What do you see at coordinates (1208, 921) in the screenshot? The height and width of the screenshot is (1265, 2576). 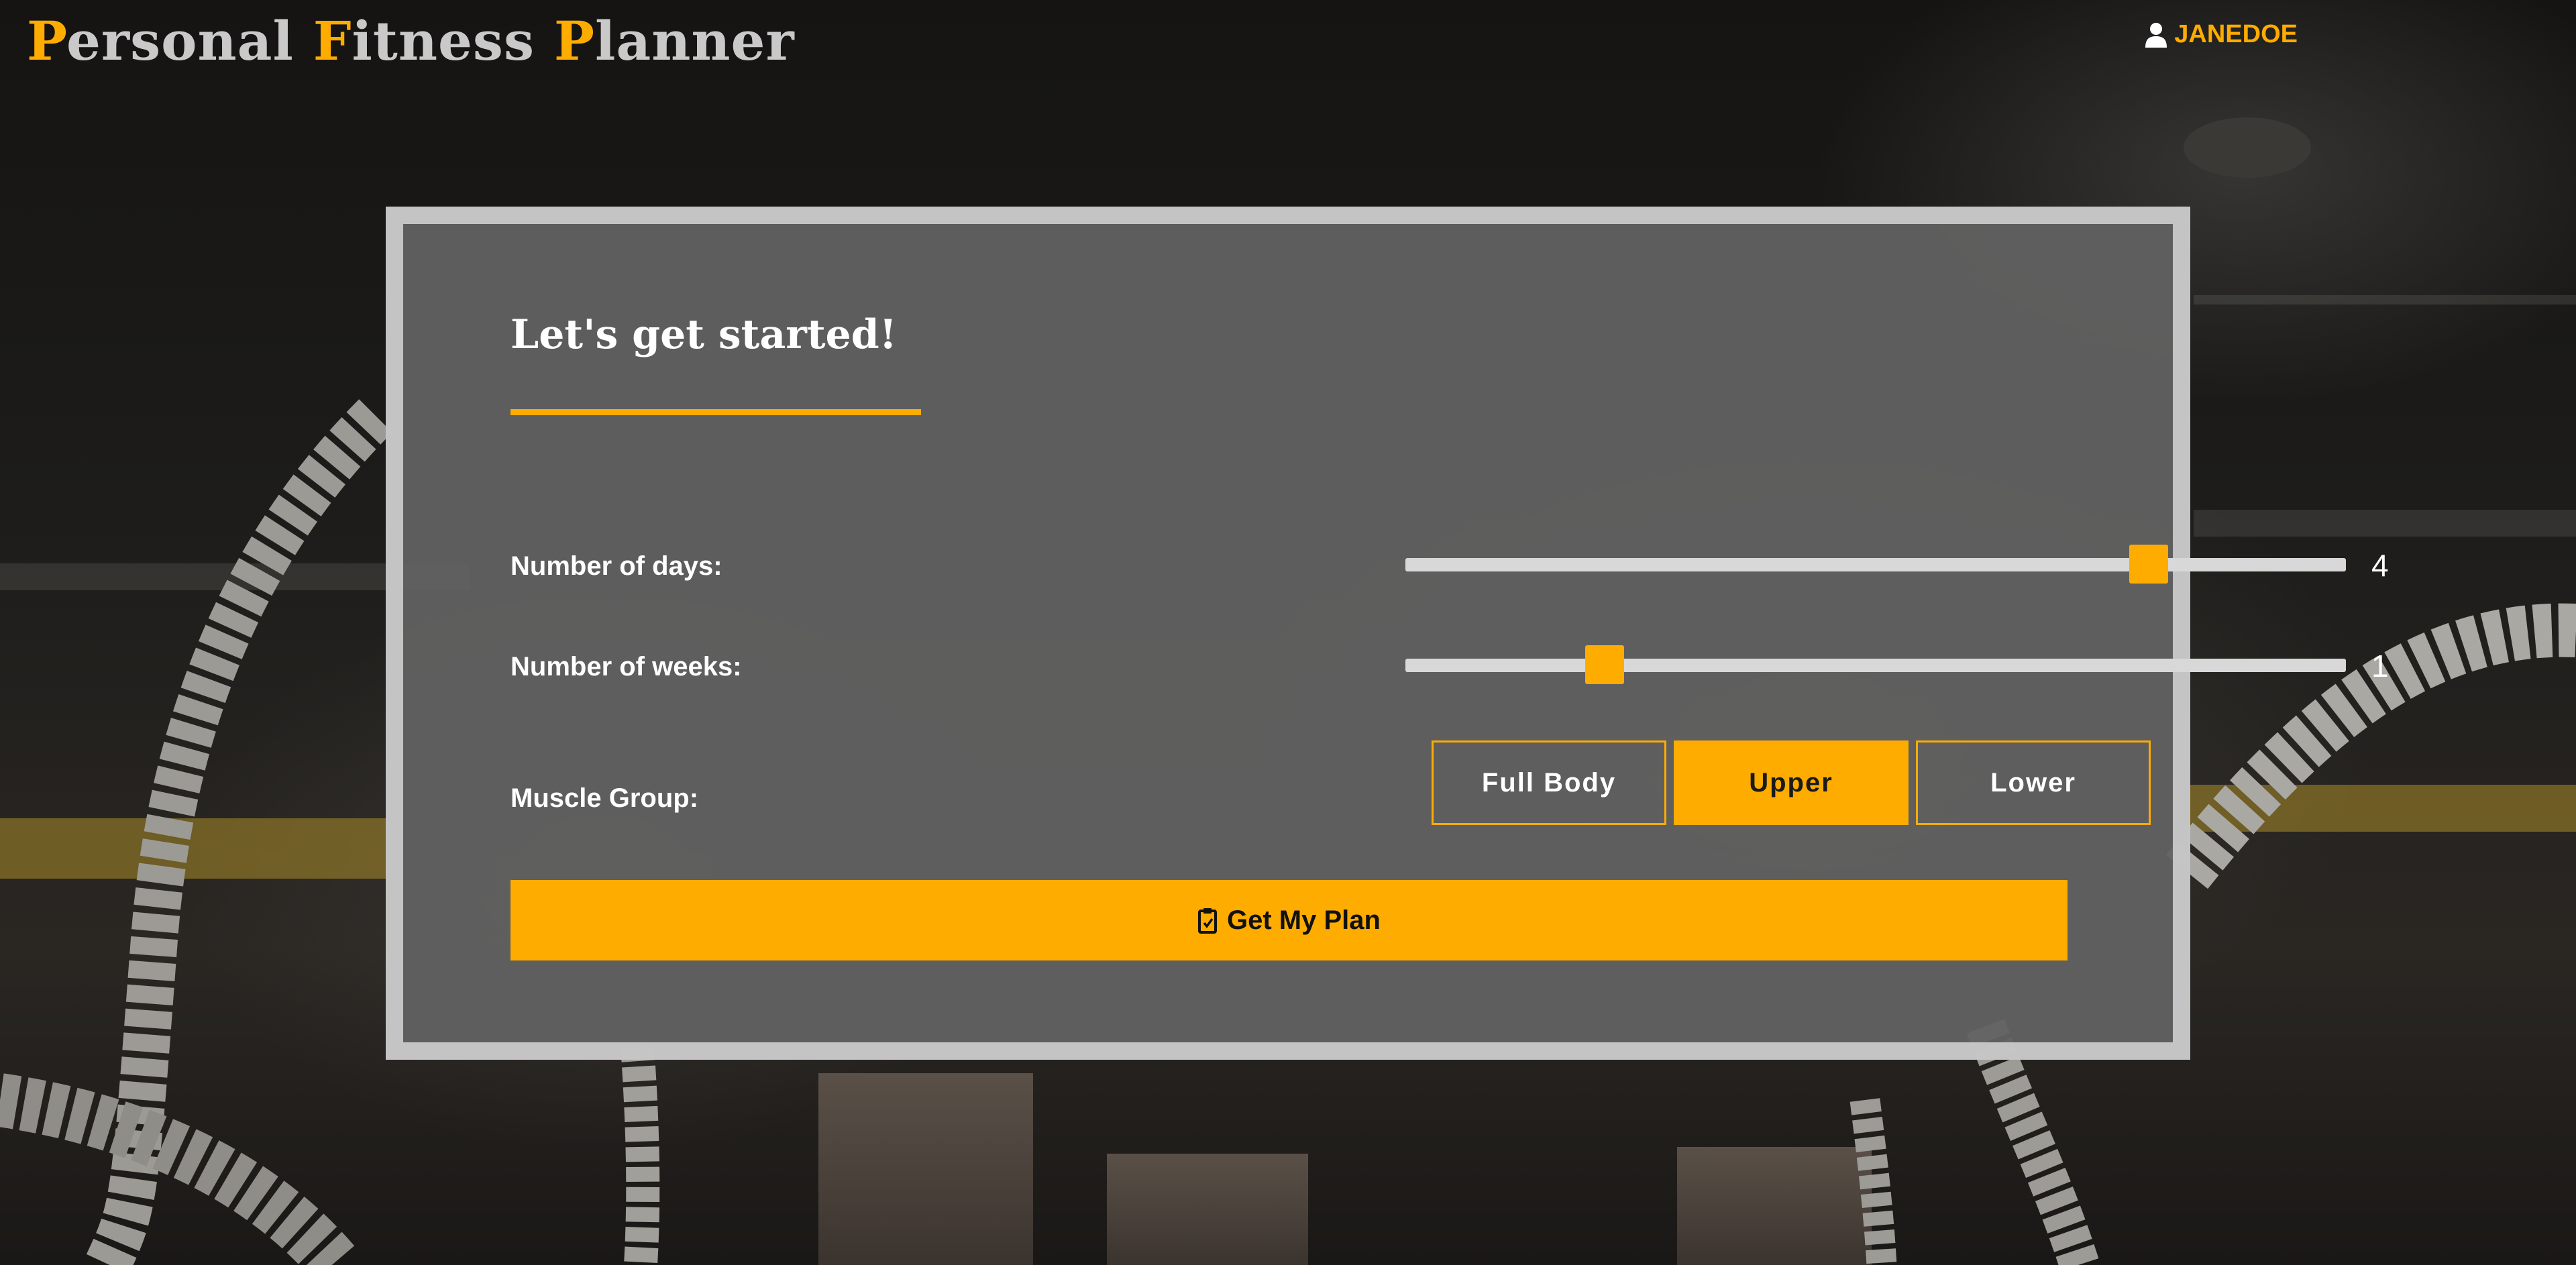 I see `clipboard-icon` at bounding box center [1208, 921].